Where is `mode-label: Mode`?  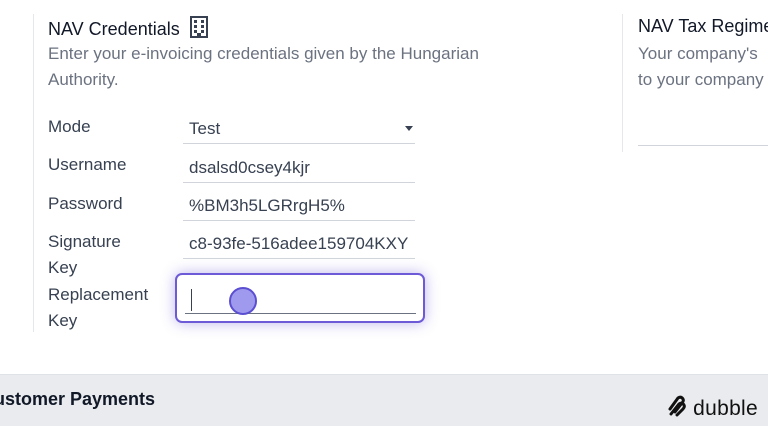 mode-label: Mode is located at coordinates (69, 126).